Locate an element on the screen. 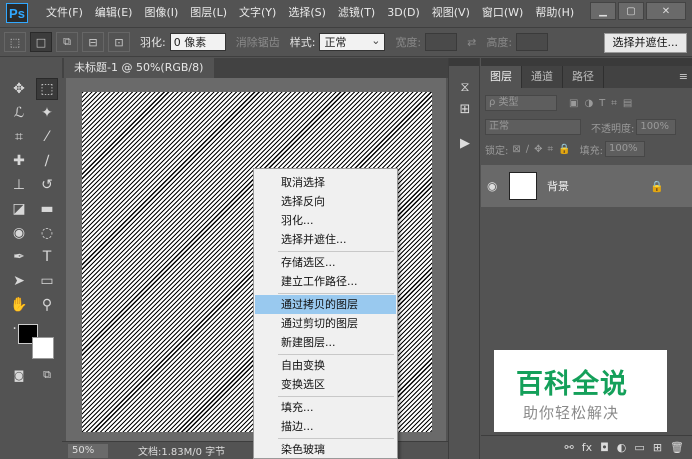 The width and height of the screenshot is (692, 459). layer-name: 背景 is located at coordinates (558, 186).